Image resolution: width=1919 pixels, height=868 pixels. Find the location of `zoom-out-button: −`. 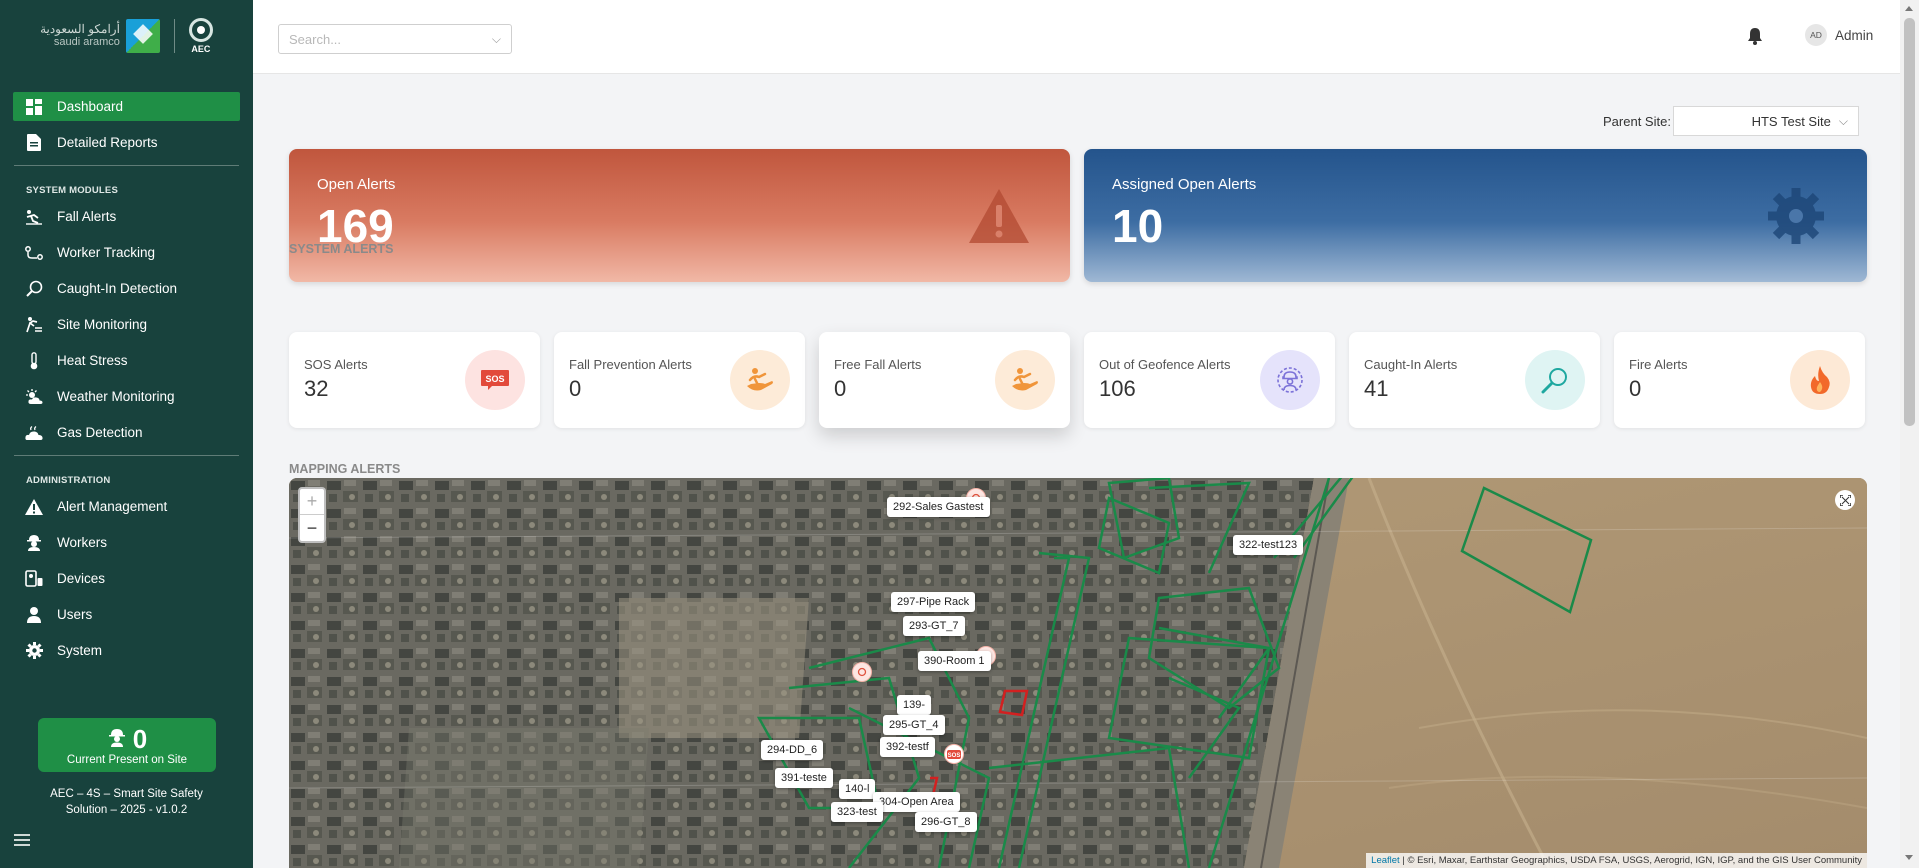

zoom-out-button: − is located at coordinates (312, 528).